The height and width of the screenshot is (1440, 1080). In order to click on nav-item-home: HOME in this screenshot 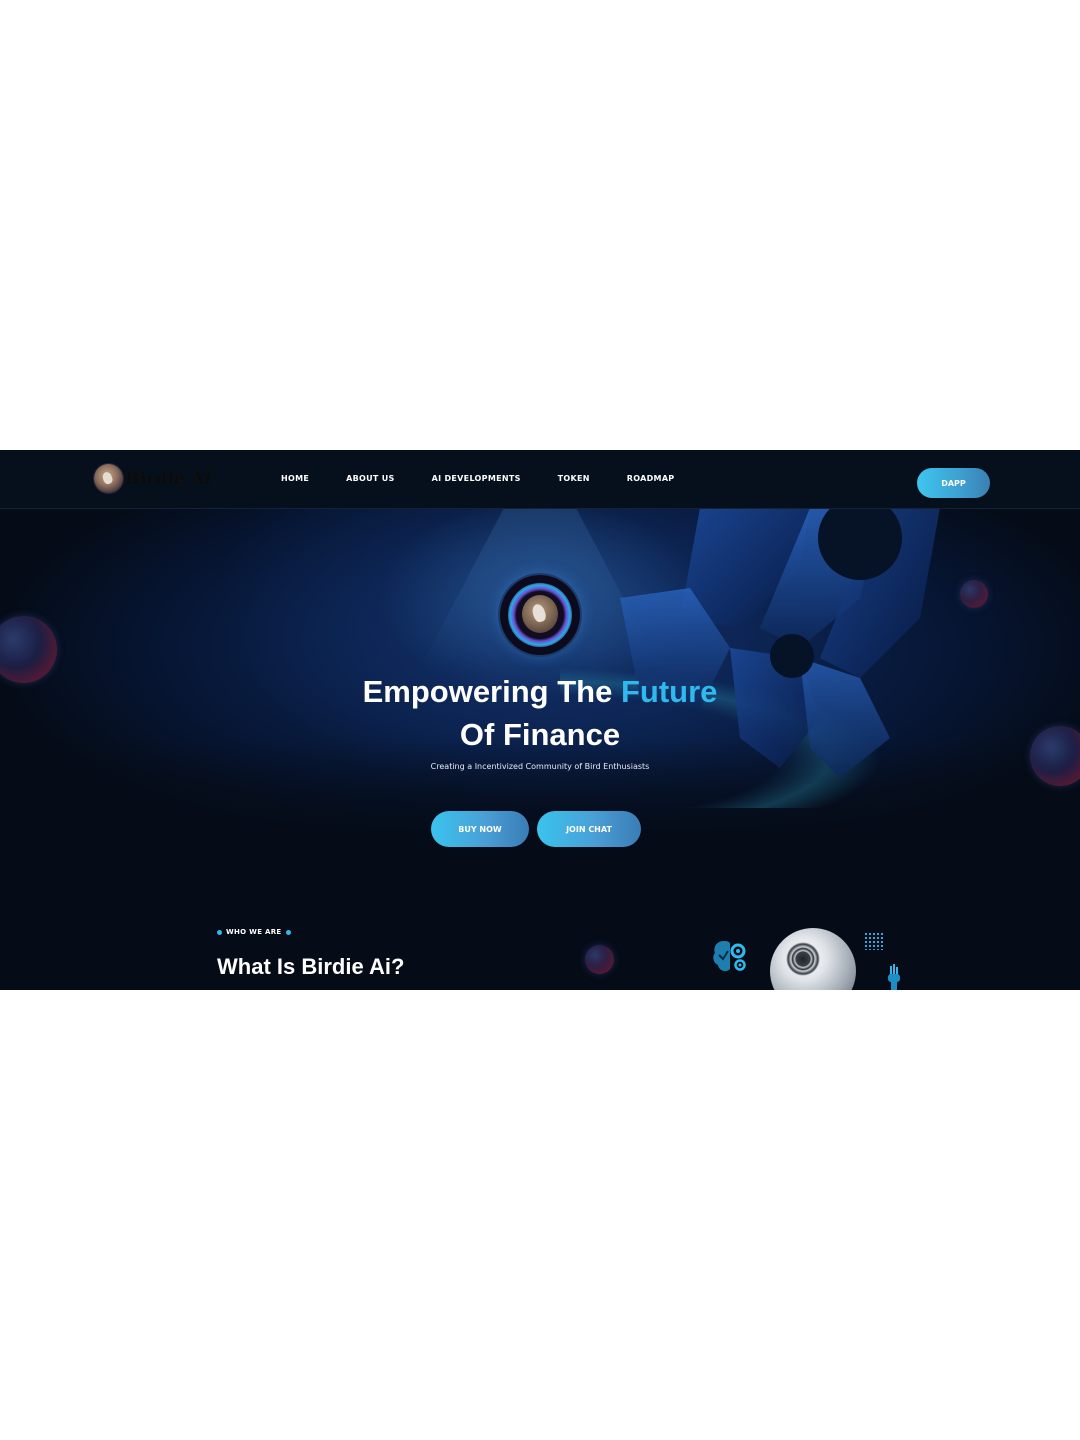, I will do `click(295, 478)`.